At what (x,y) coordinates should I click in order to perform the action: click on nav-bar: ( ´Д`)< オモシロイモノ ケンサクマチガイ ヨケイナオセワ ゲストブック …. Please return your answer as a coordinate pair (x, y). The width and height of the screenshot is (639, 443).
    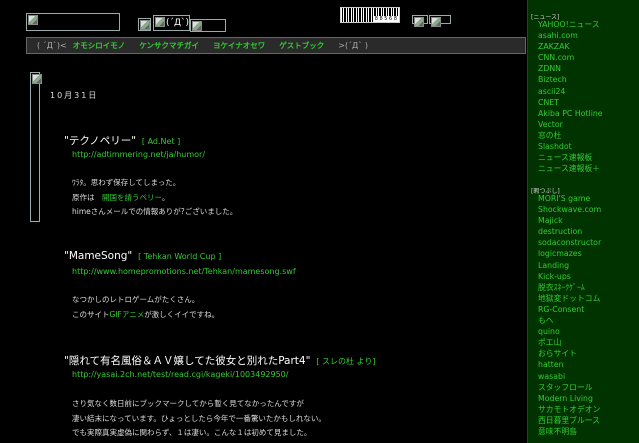
    Looking at the image, I should click on (276, 45).